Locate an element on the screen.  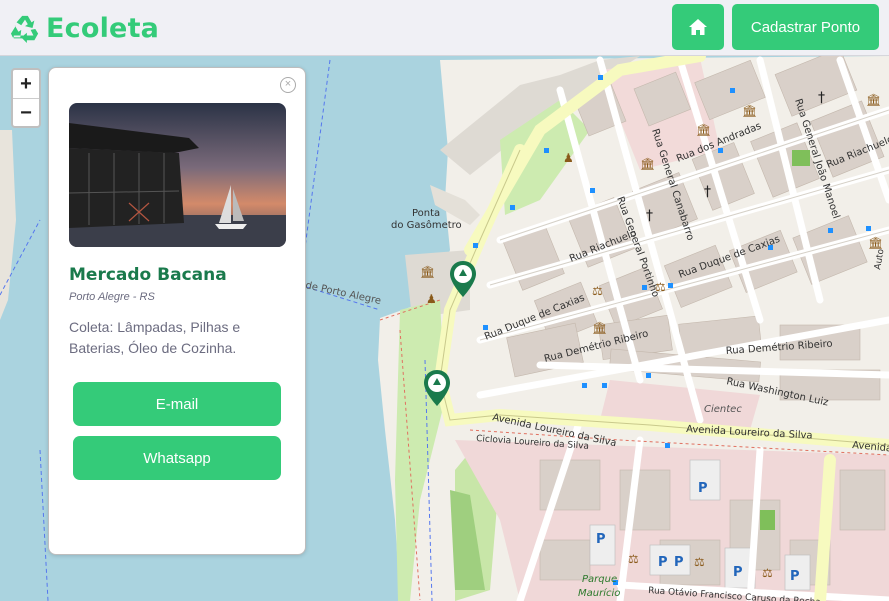
point-name: Mercado Bacana is located at coordinates (148, 275).